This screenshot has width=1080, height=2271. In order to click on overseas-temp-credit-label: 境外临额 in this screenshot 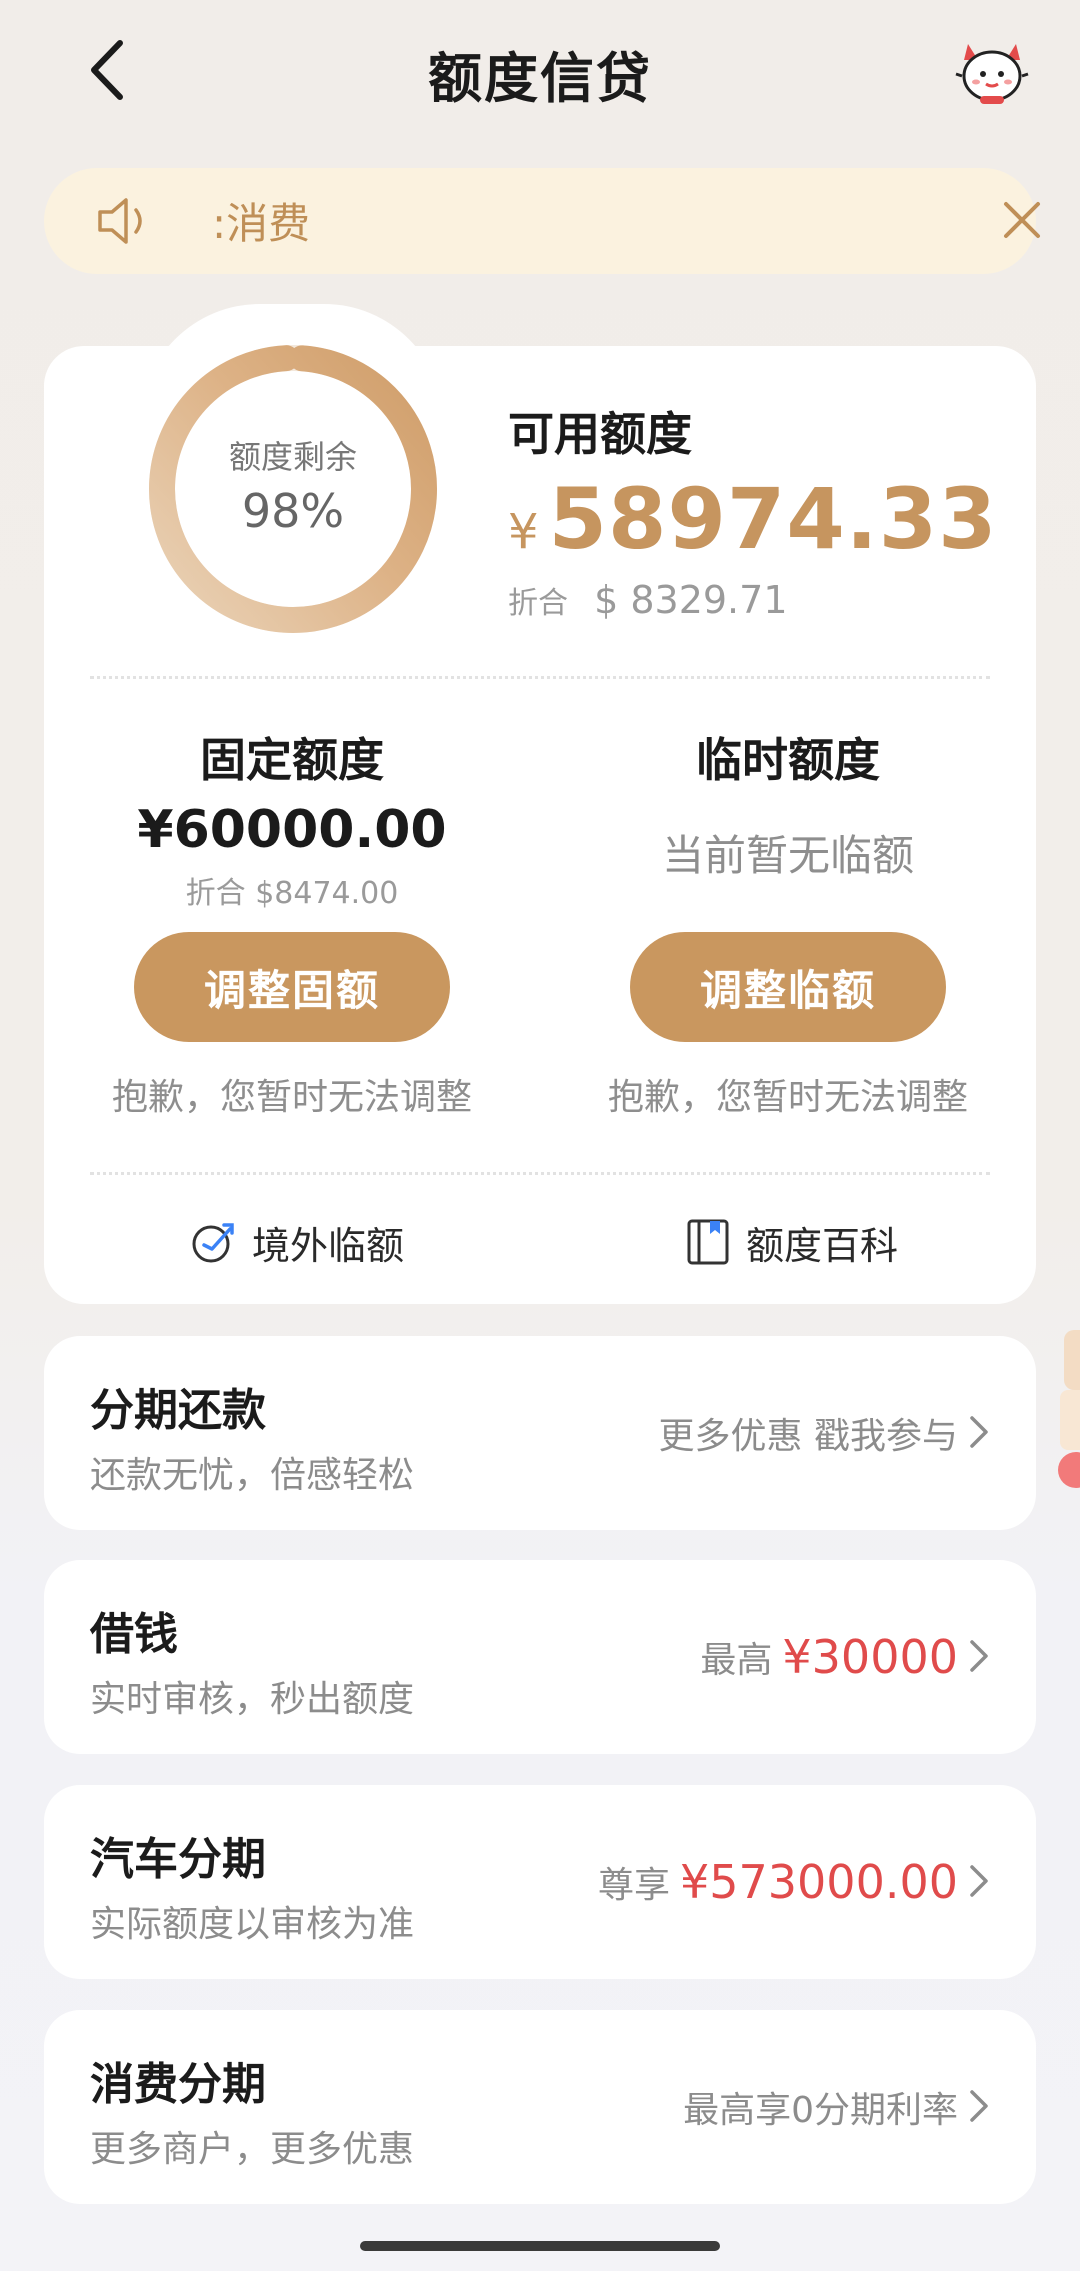, I will do `click(328, 1245)`.